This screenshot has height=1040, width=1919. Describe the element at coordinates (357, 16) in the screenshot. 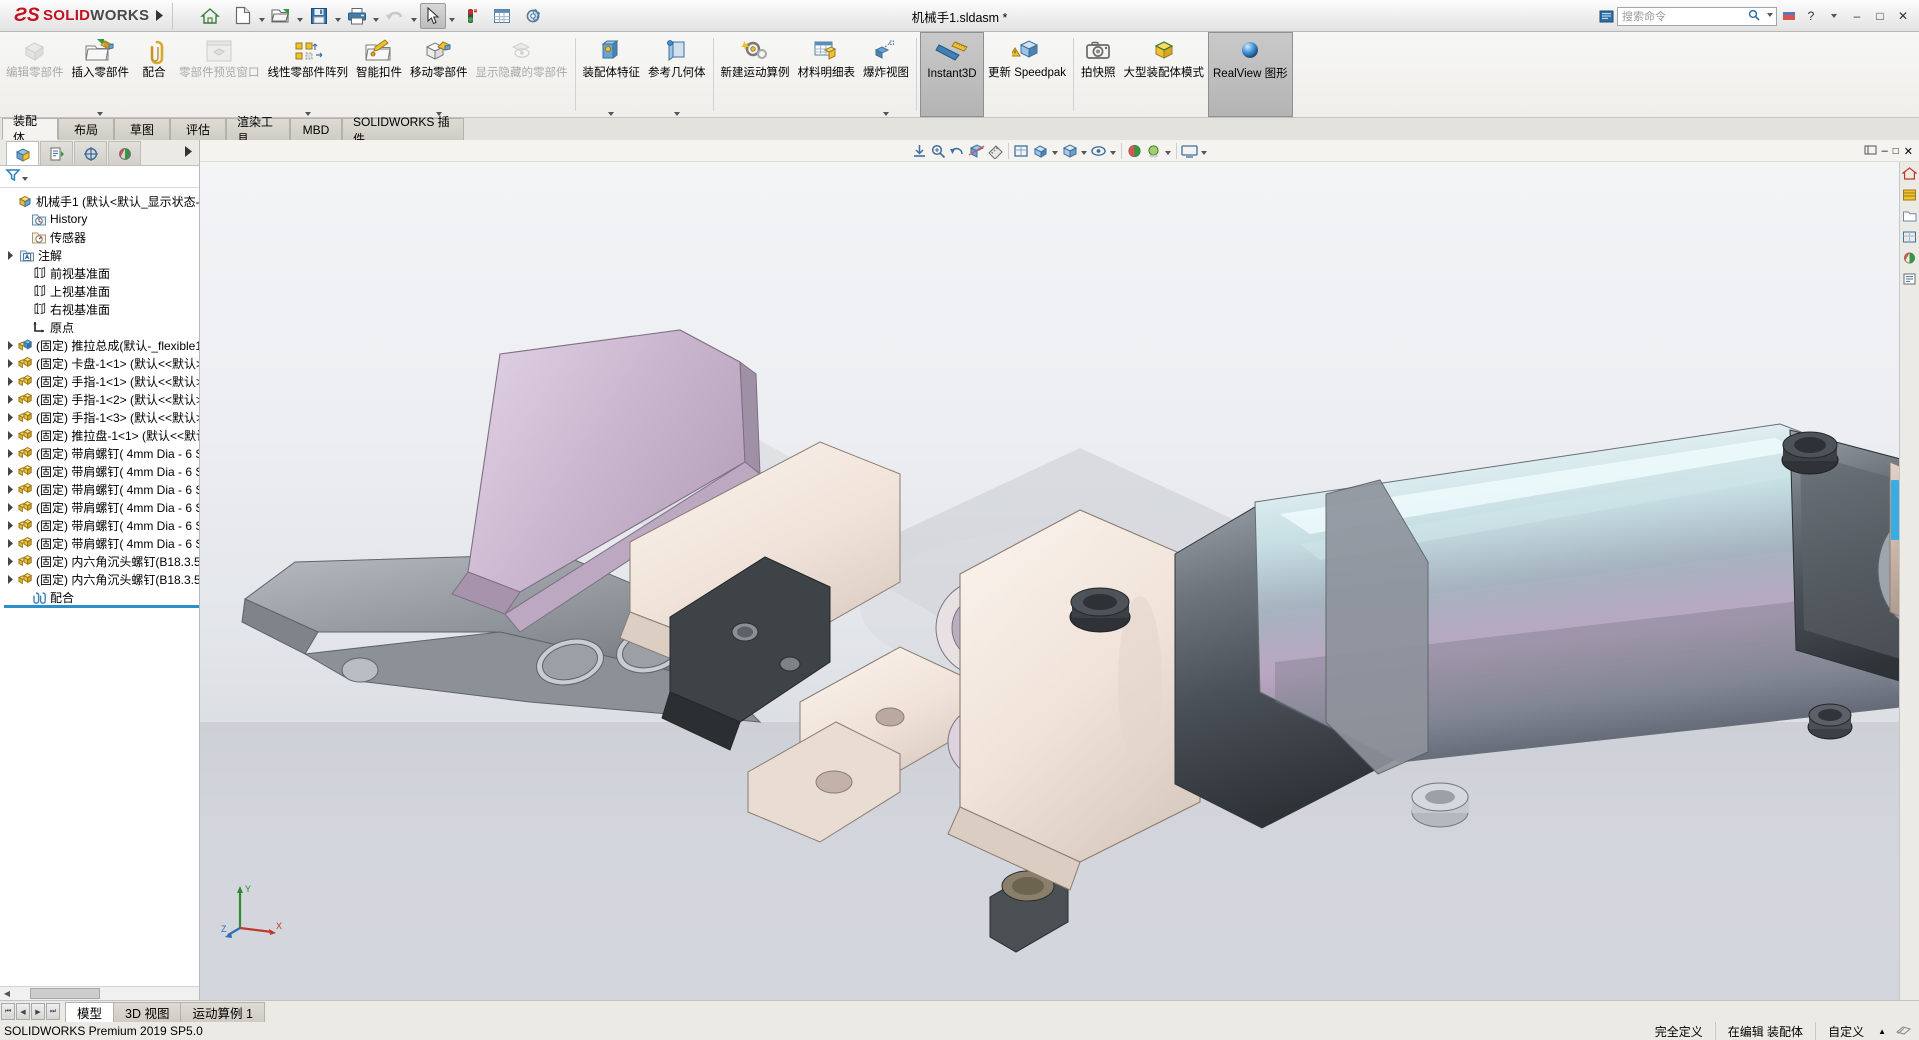

I see `print-icon` at that location.